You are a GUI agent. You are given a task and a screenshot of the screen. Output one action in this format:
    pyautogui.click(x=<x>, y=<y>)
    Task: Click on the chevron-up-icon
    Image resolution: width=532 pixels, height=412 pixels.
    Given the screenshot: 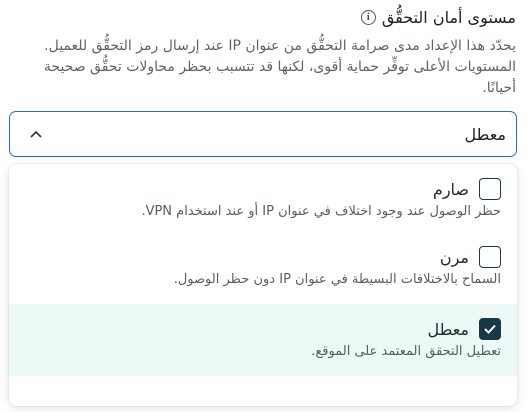 What is the action you would take?
    pyautogui.click(x=36, y=134)
    